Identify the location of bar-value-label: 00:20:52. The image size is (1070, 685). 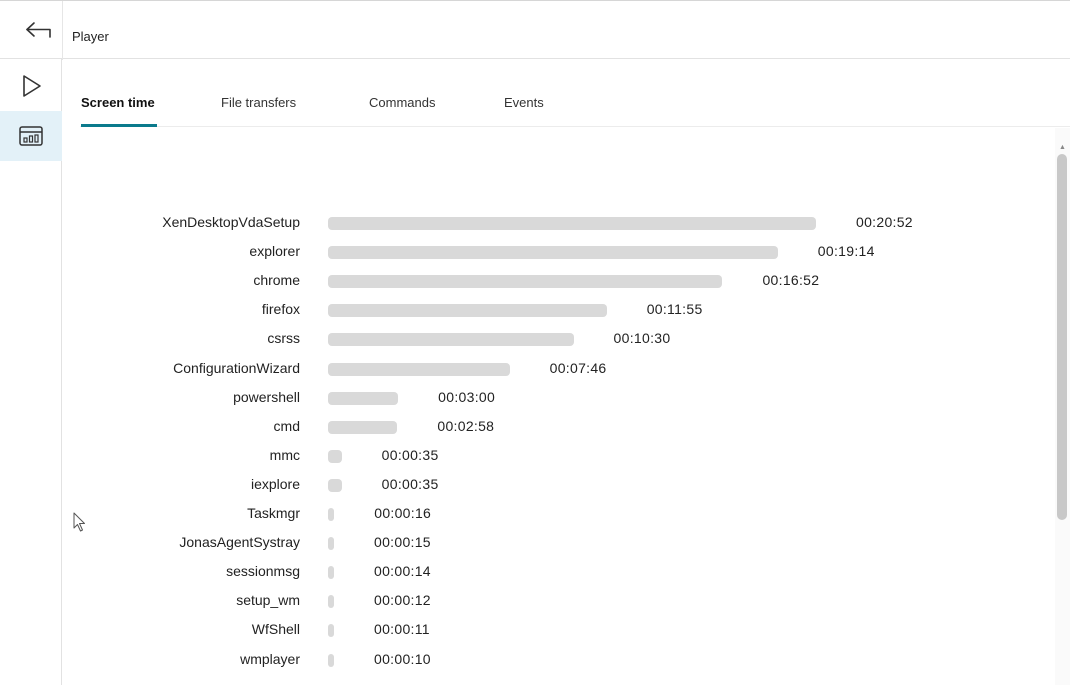
(884, 222).